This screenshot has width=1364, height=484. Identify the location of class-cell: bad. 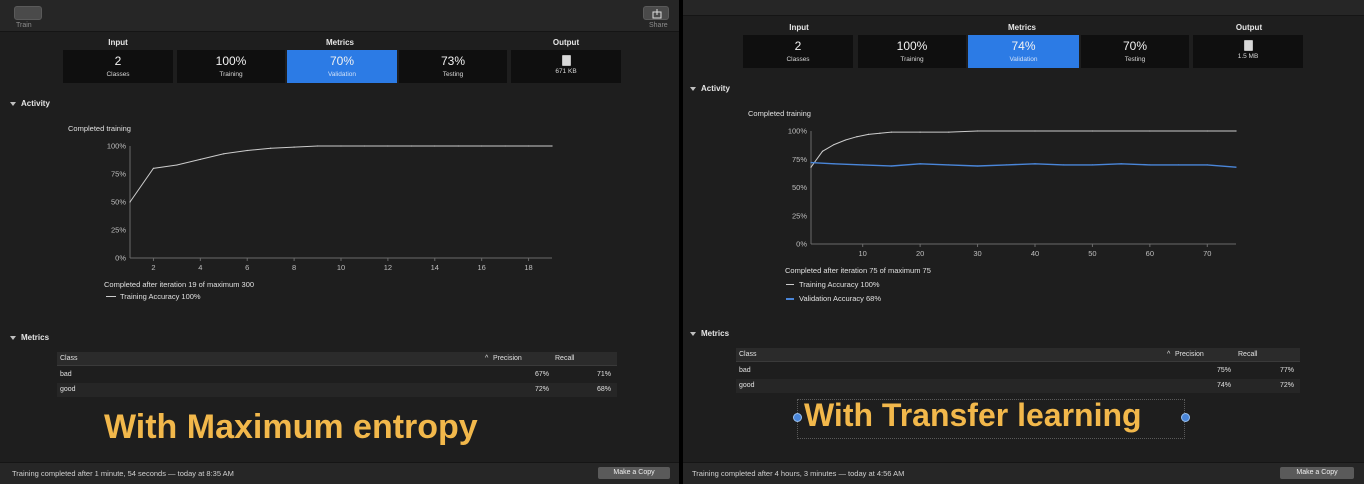
(745, 370).